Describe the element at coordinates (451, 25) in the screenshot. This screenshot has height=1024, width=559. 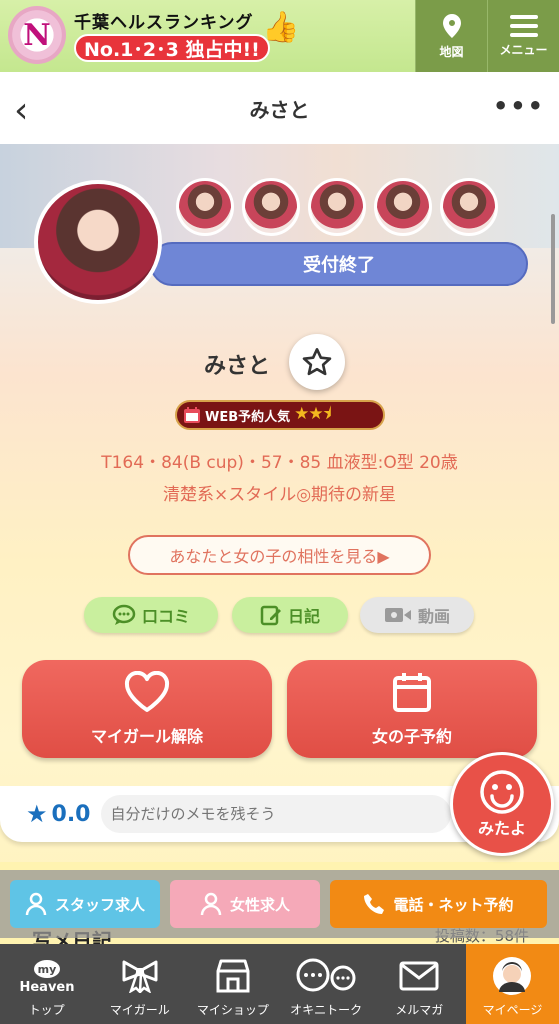
I see `map-pin-icon` at that location.